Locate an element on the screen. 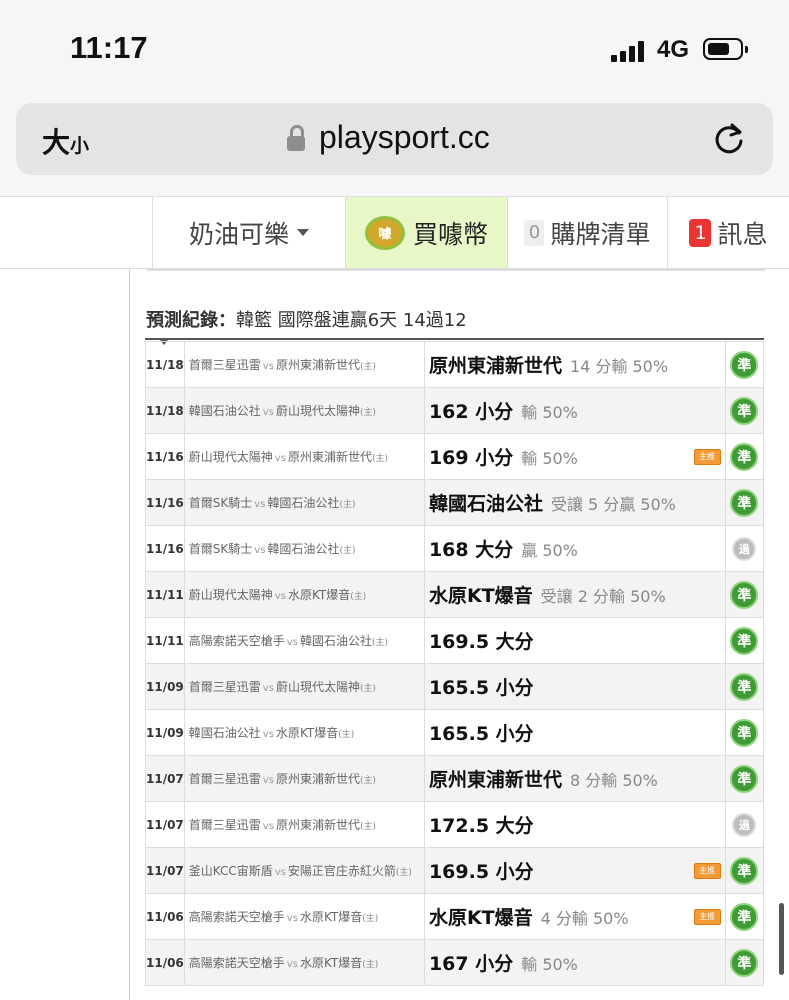 This screenshot has height=1000, width=789. text-size-button: 大小 is located at coordinates (65, 141).